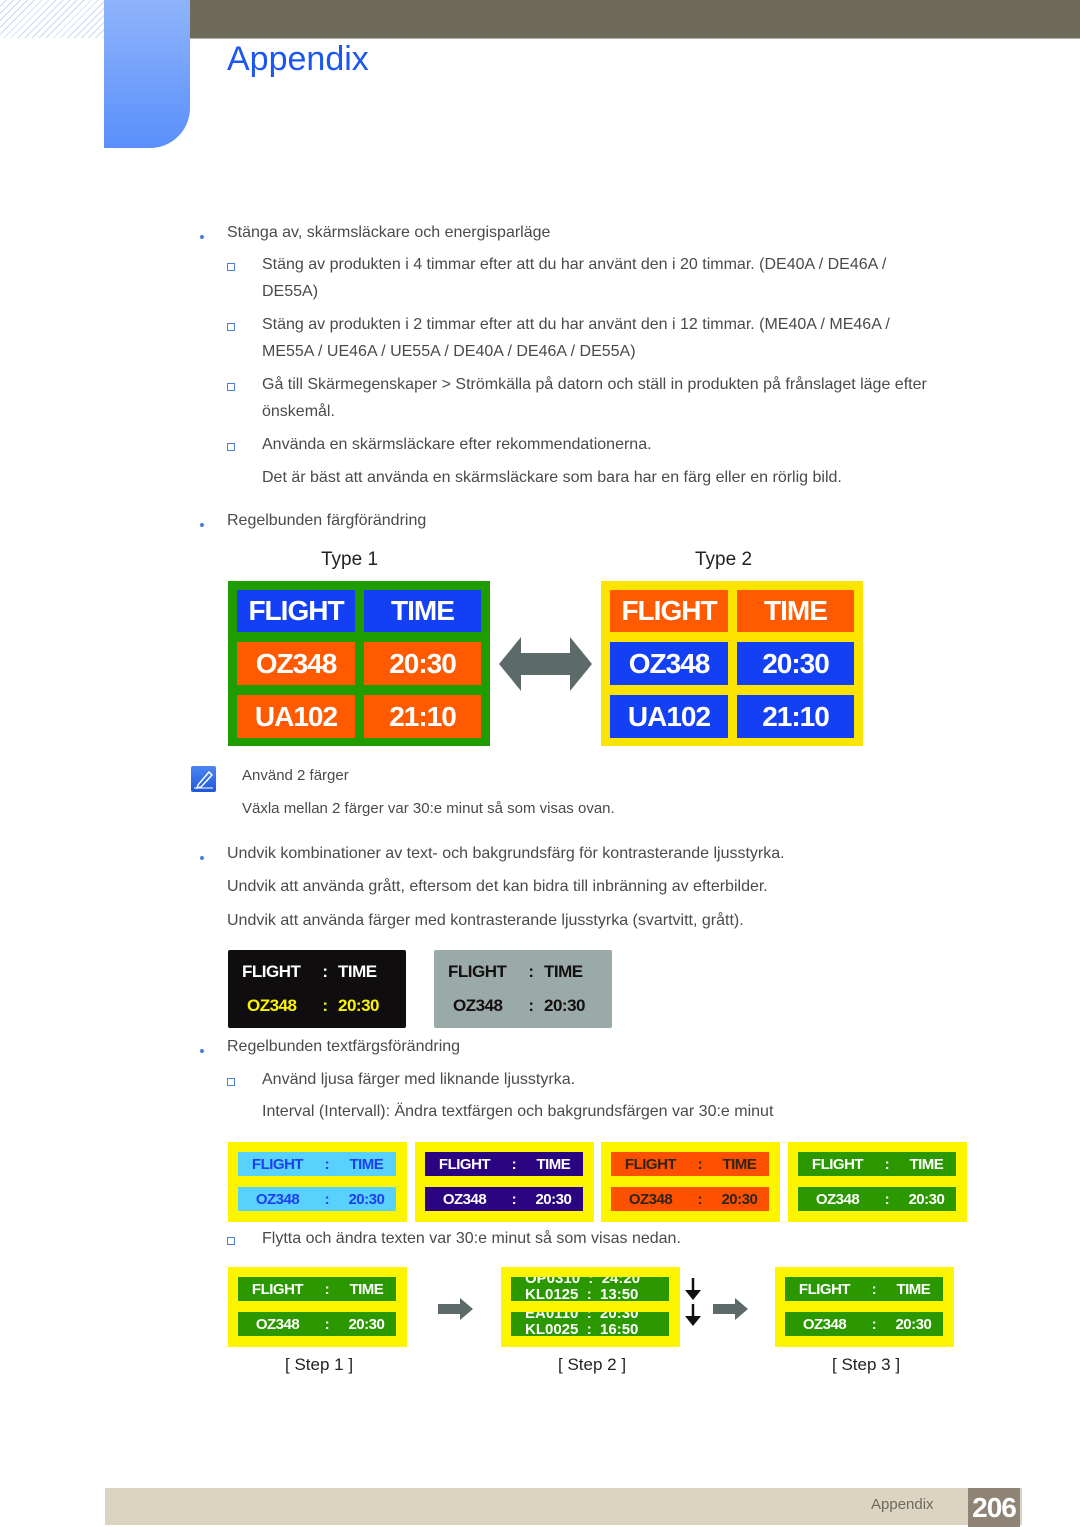 The image size is (1080, 1527). Describe the element at coordinates (732, 663) in the screenshot. I see `type2-board: FLIGHT TIME OZ348 20:30 UA102 21:10` at that location.